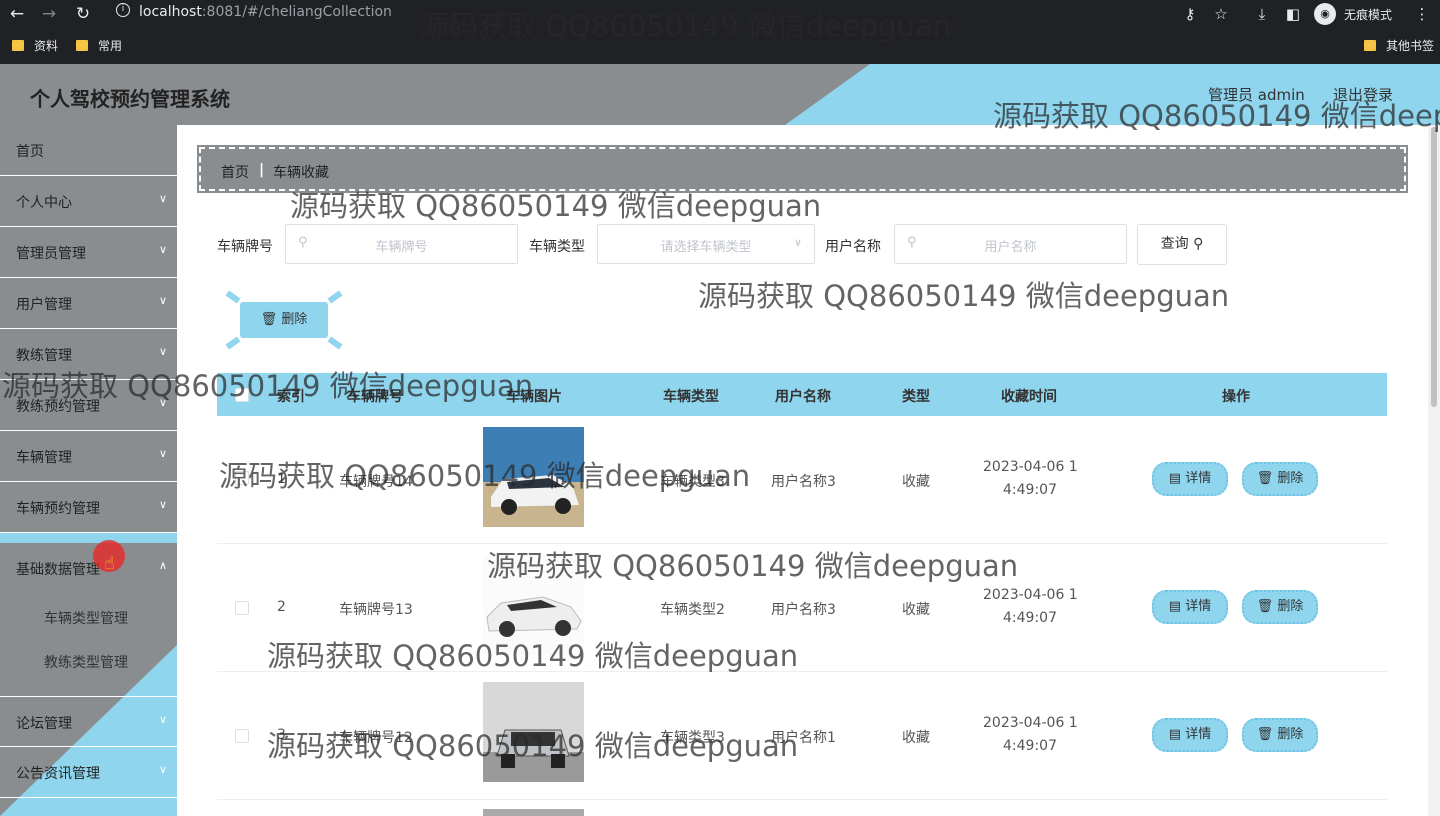  I want to click on sidebar-item-vehicle-management: 车辆管理 ∨, so click(88, 456).